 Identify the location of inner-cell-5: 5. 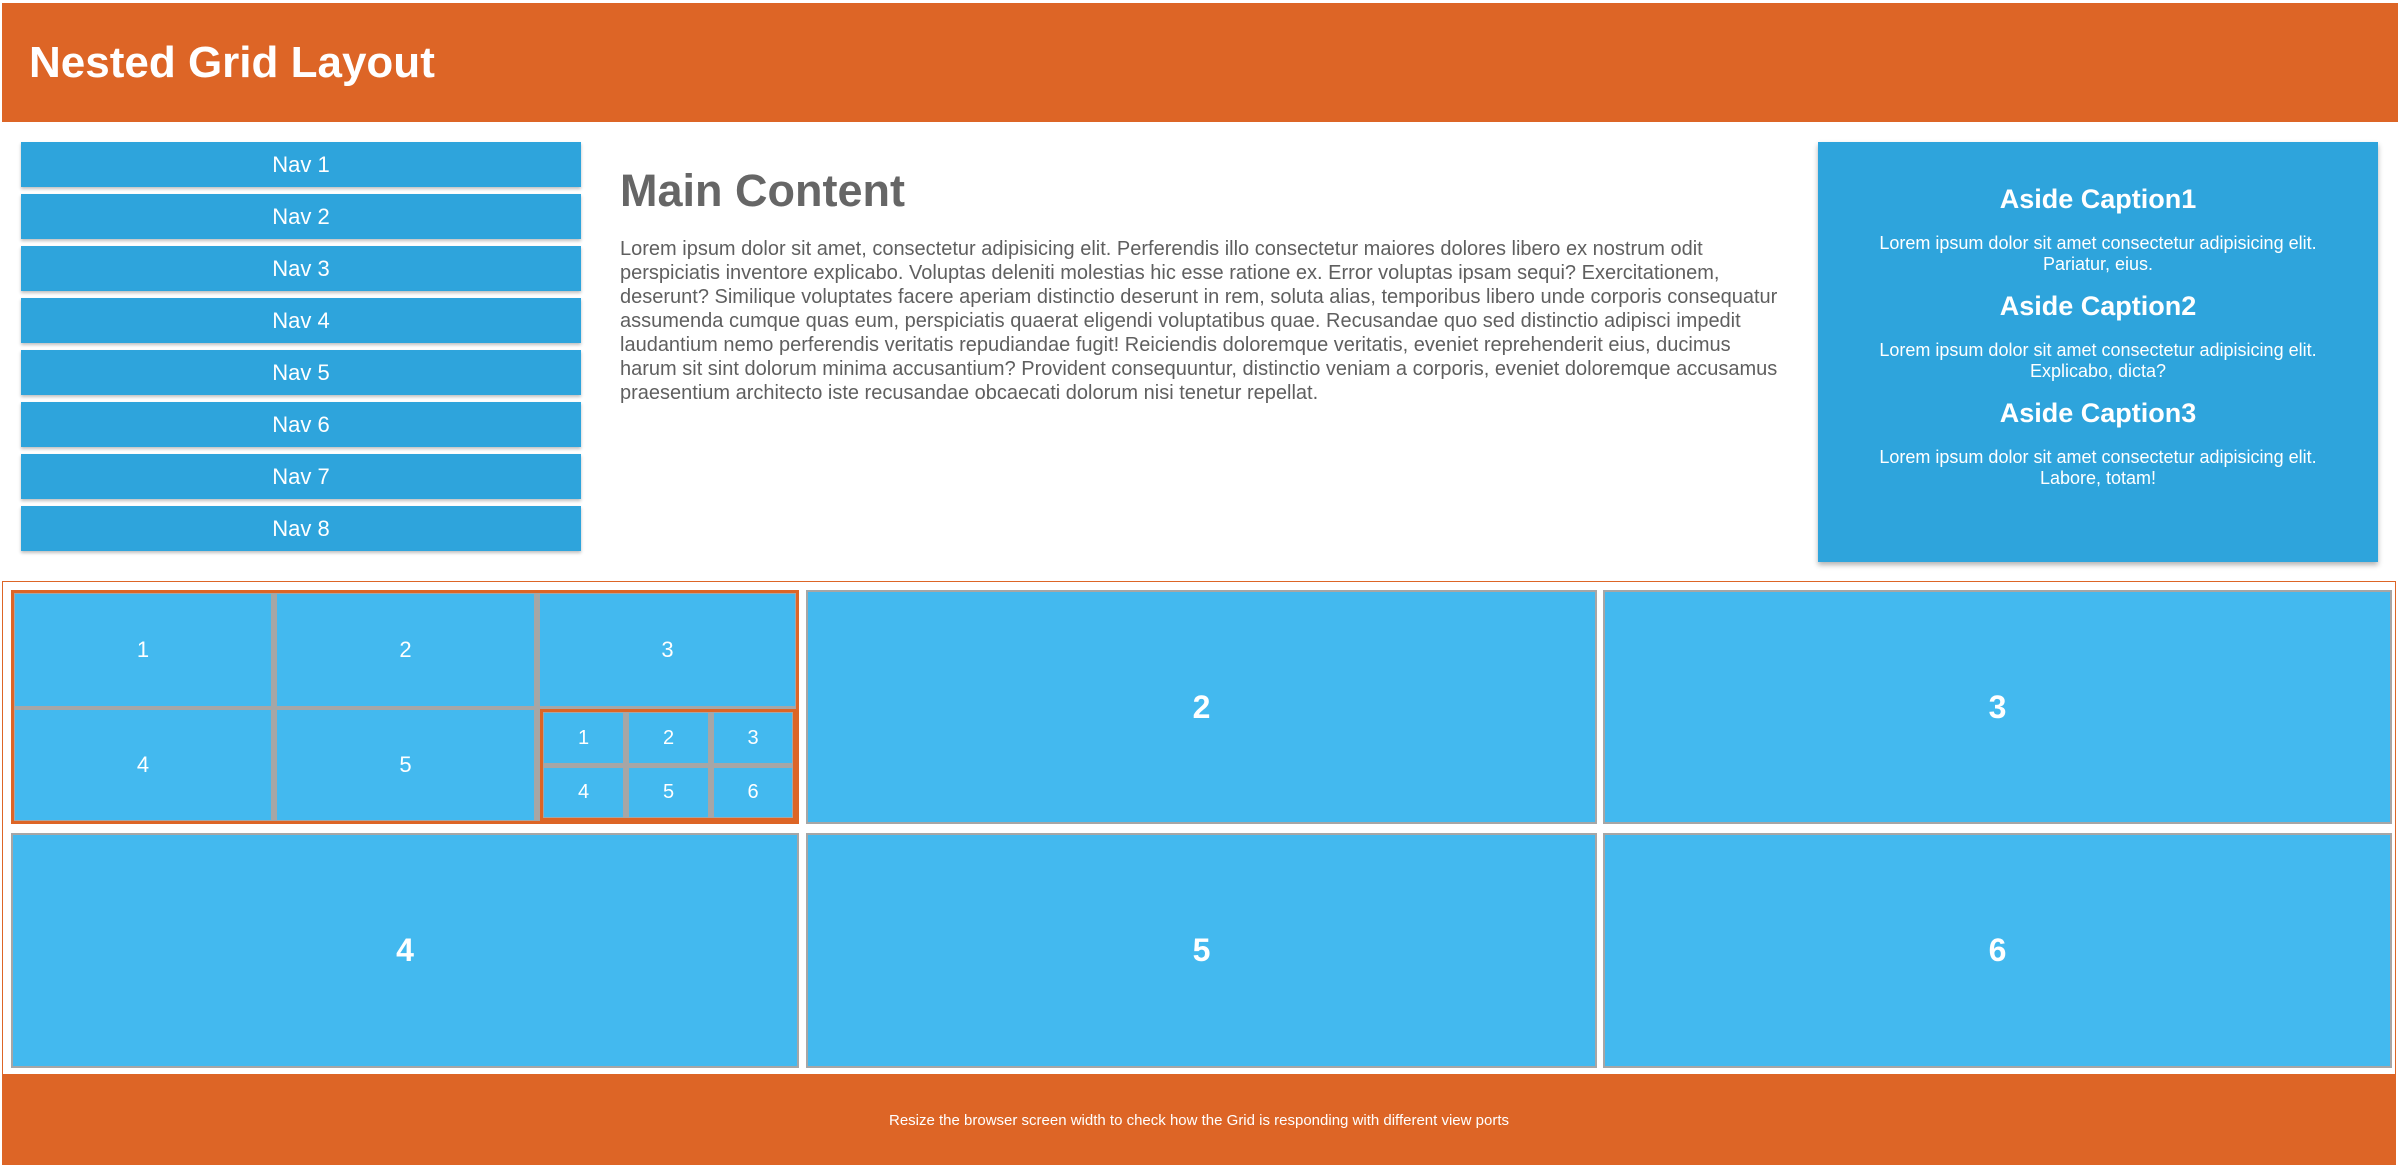
(668, 792).